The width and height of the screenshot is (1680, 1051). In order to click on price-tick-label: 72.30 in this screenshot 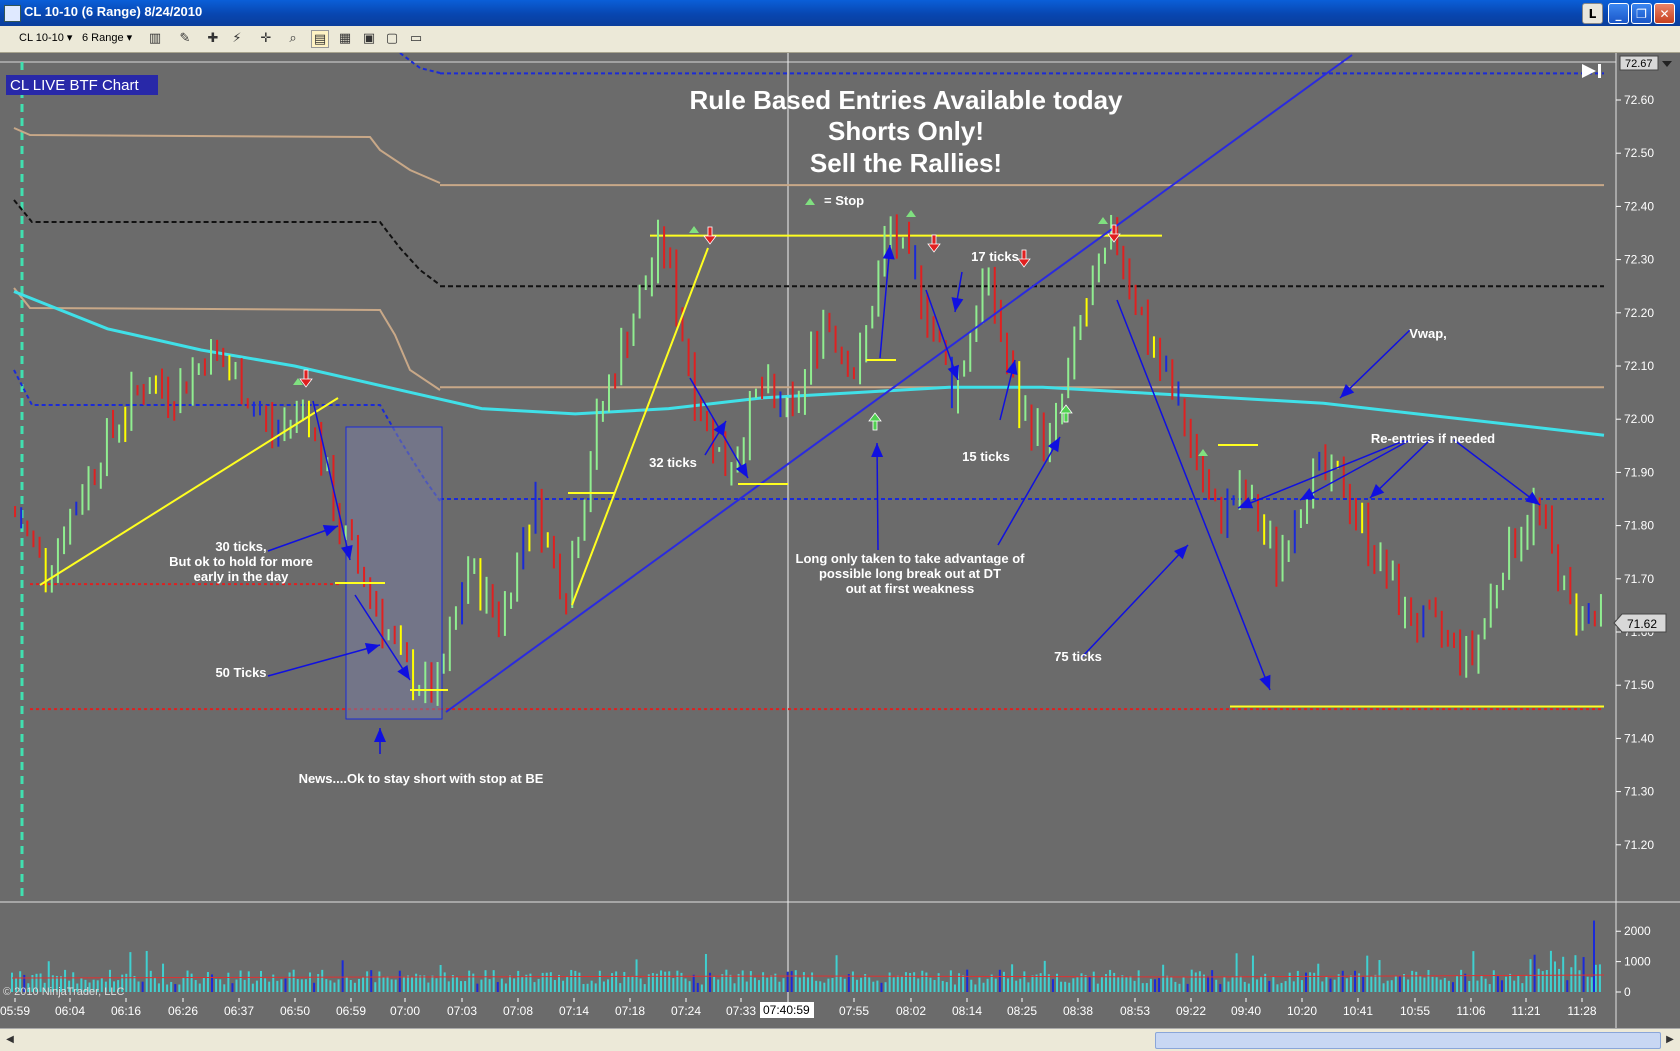, I will do `click(1639, 260)`.